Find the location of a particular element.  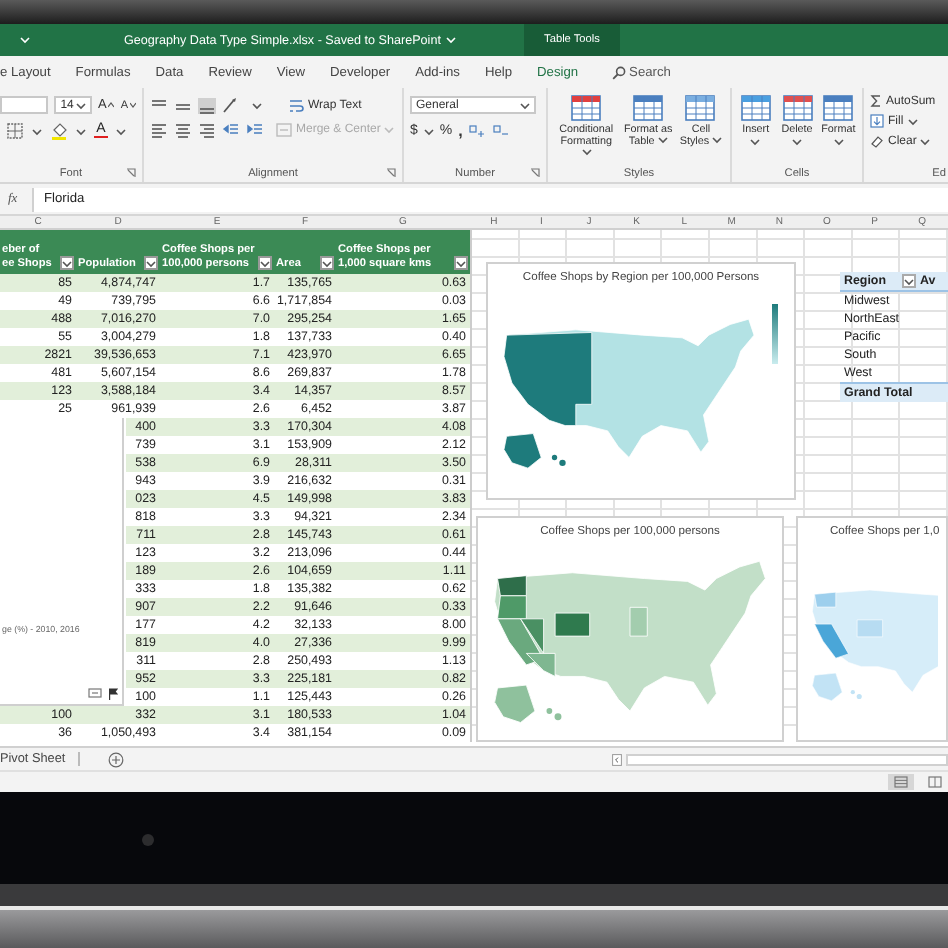

up-caret-icon is located at coordinates (111, 105).